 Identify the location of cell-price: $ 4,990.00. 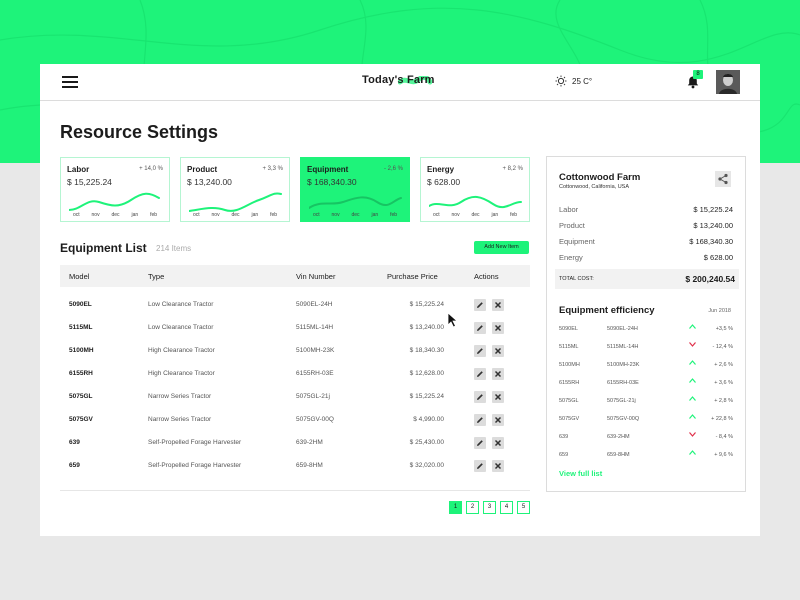
(428, 419).